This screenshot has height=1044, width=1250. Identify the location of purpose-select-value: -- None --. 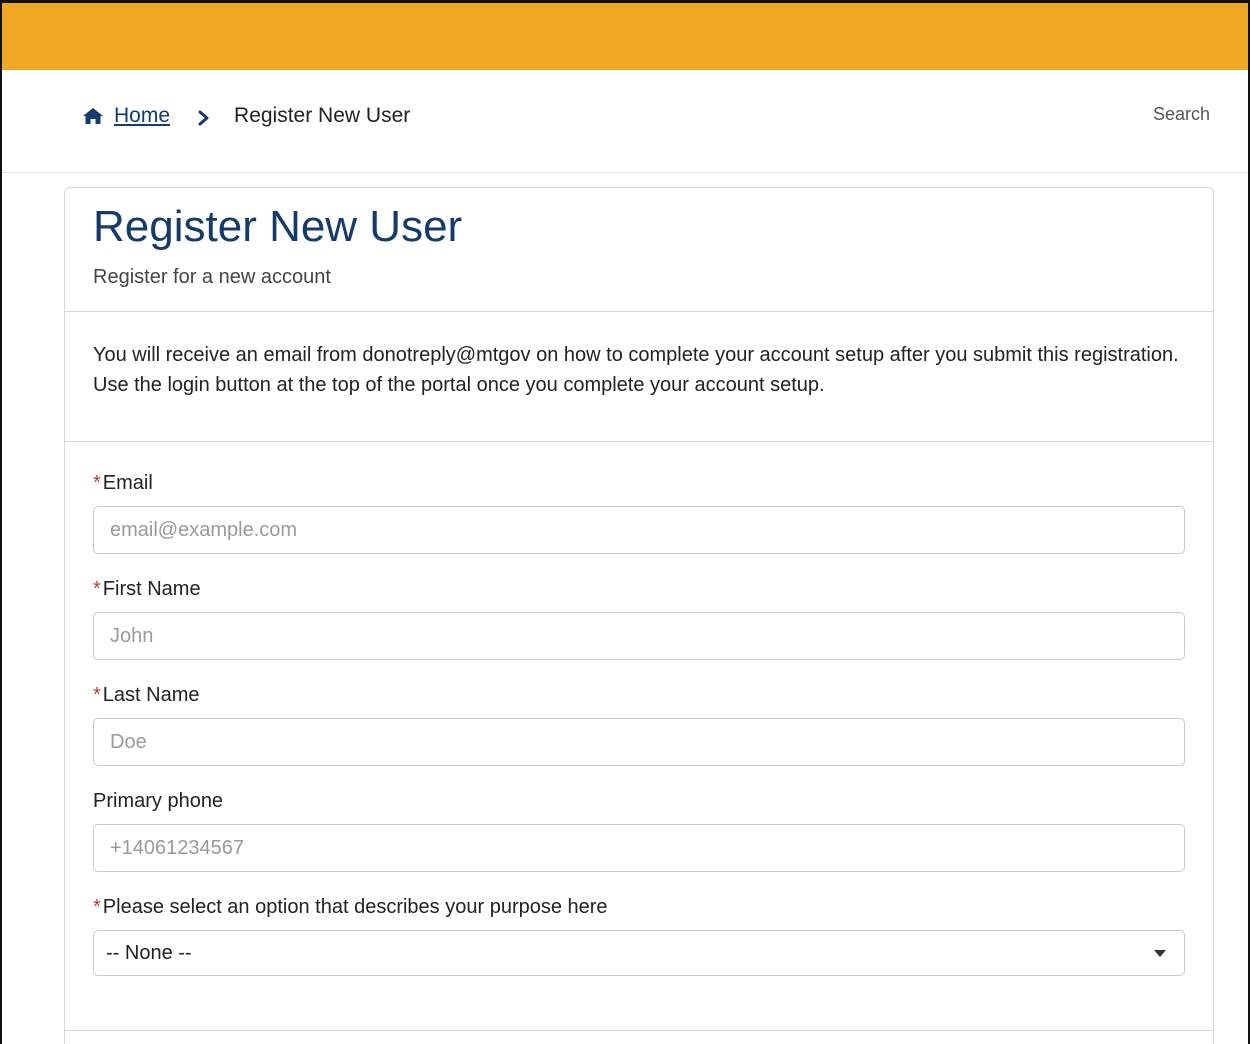
(149, 953).